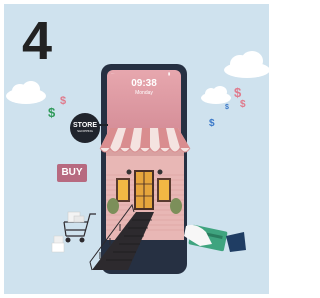  I want to click on buy-tag: BUY, so click(72, 173).